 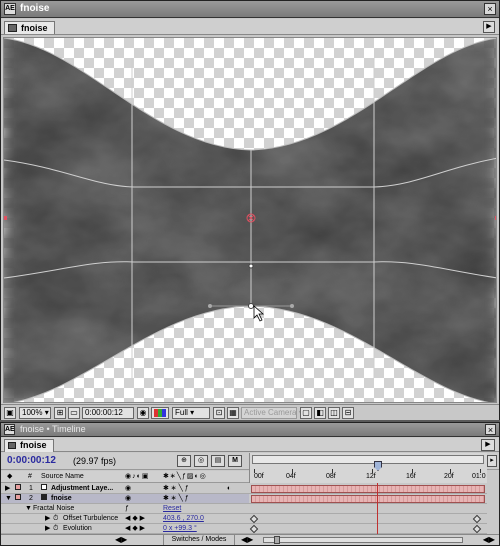 What do you see at coordinates (62, 476) in the screenshot?
I see `source-name-column: Source Name` at bounding box center [62, 476].